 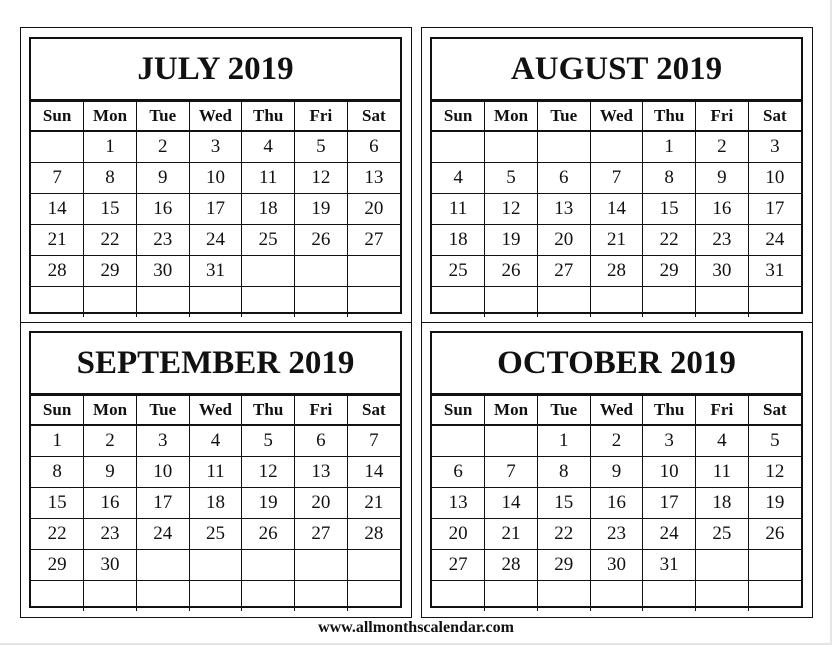 What do you see at coordinates (215, 146) in the screenshot?
I see `week-row: 123456` at bounding box center [215, 146].